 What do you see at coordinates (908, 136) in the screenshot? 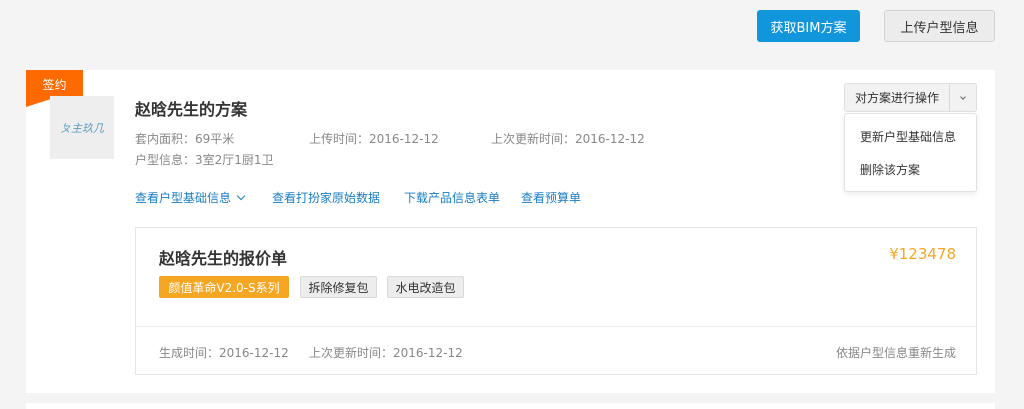
I see `menu-item-update-basic-info: 更新户型基础信息` at bounding box center [908, 136].